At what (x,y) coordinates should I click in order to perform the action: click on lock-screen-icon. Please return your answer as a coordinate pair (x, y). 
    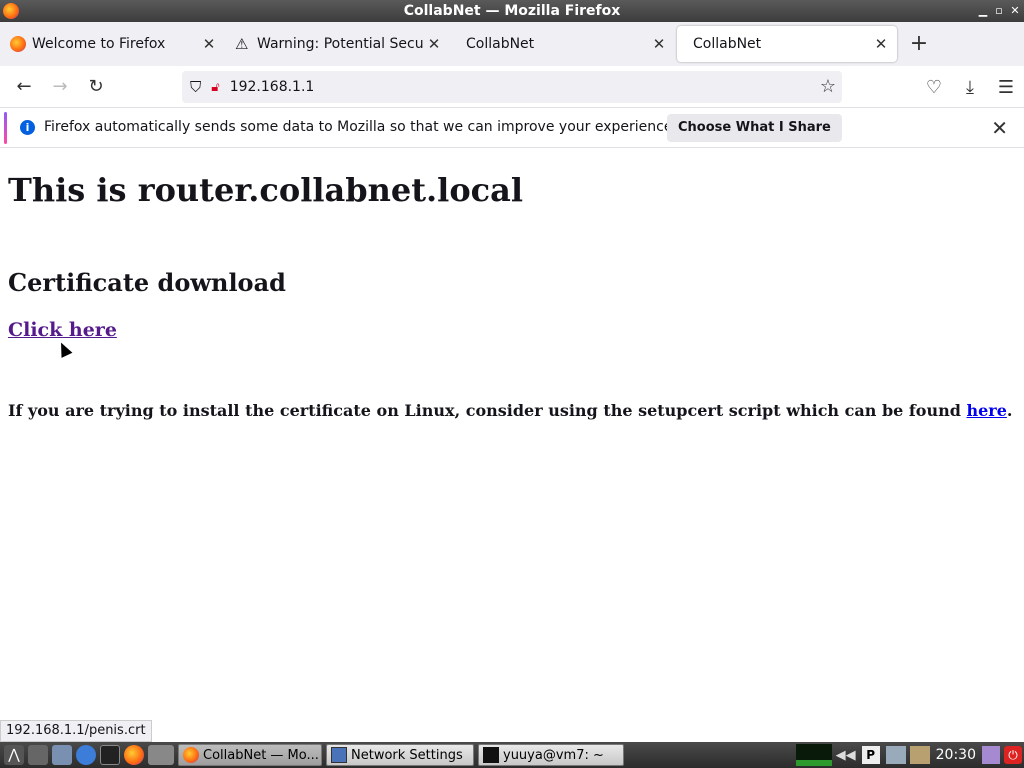
    Looking at the image, I should click on (991, 755).